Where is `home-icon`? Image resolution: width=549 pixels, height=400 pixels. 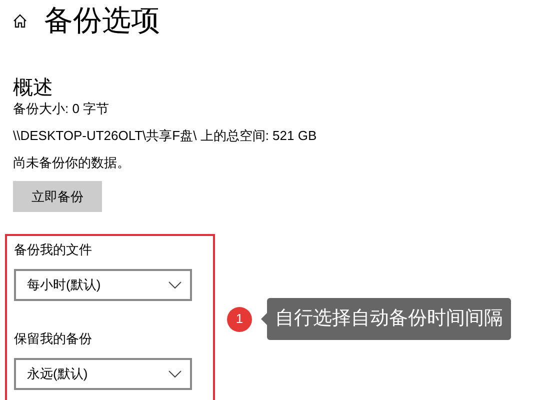
home-icon is located at coordinates (20, 21).